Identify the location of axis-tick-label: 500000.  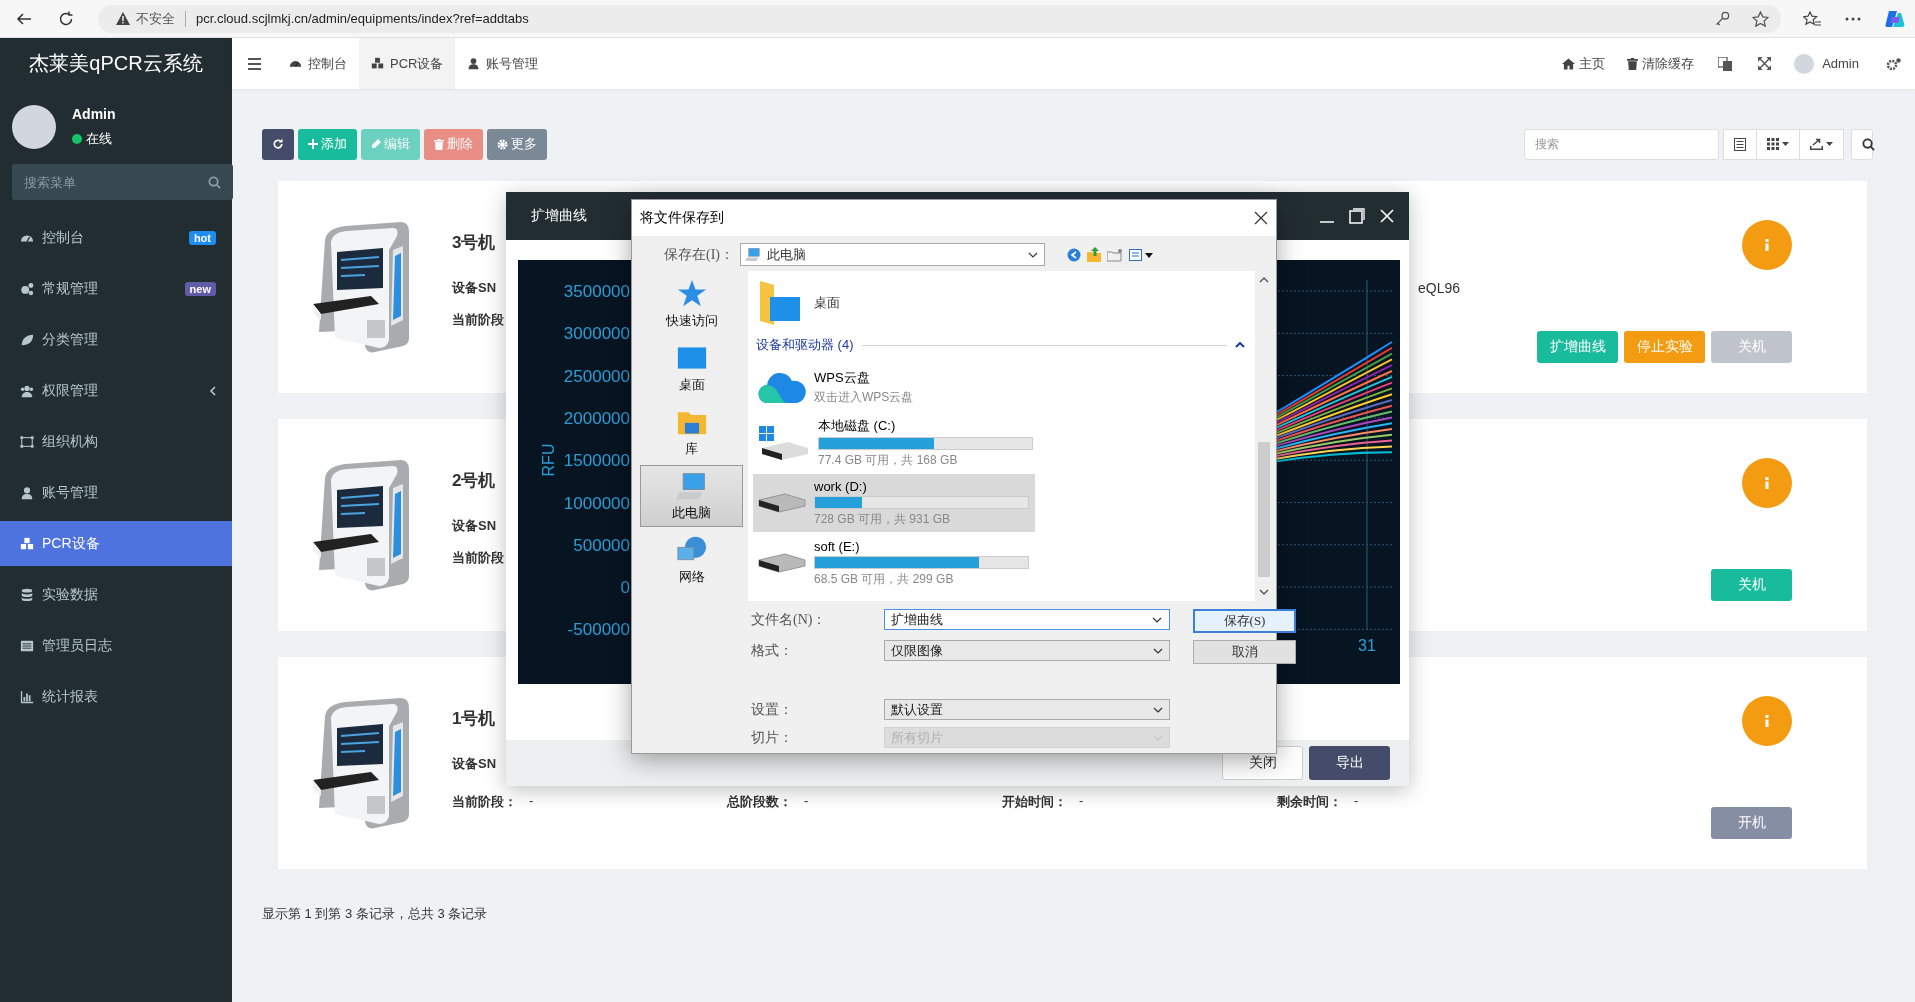
(601, 545).